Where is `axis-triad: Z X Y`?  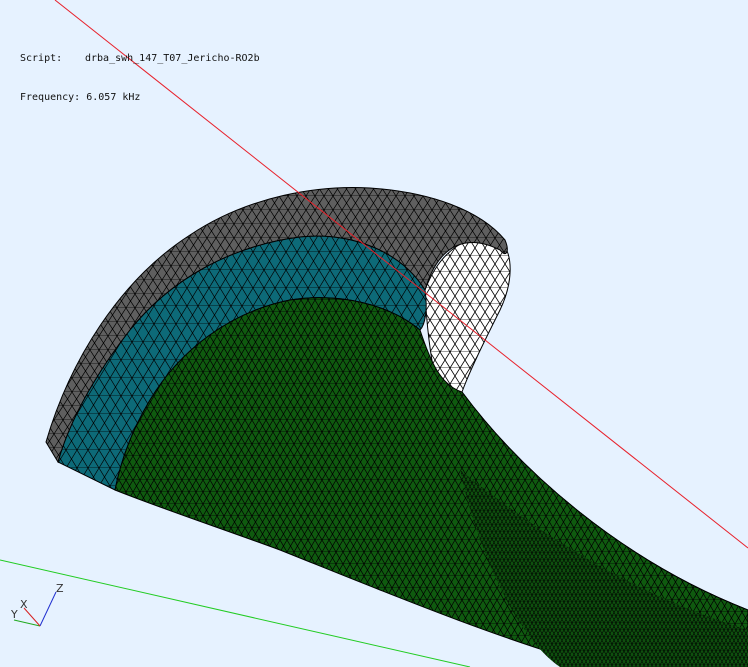 axis-triad: Z X Y is located at coordinates (37, 604).